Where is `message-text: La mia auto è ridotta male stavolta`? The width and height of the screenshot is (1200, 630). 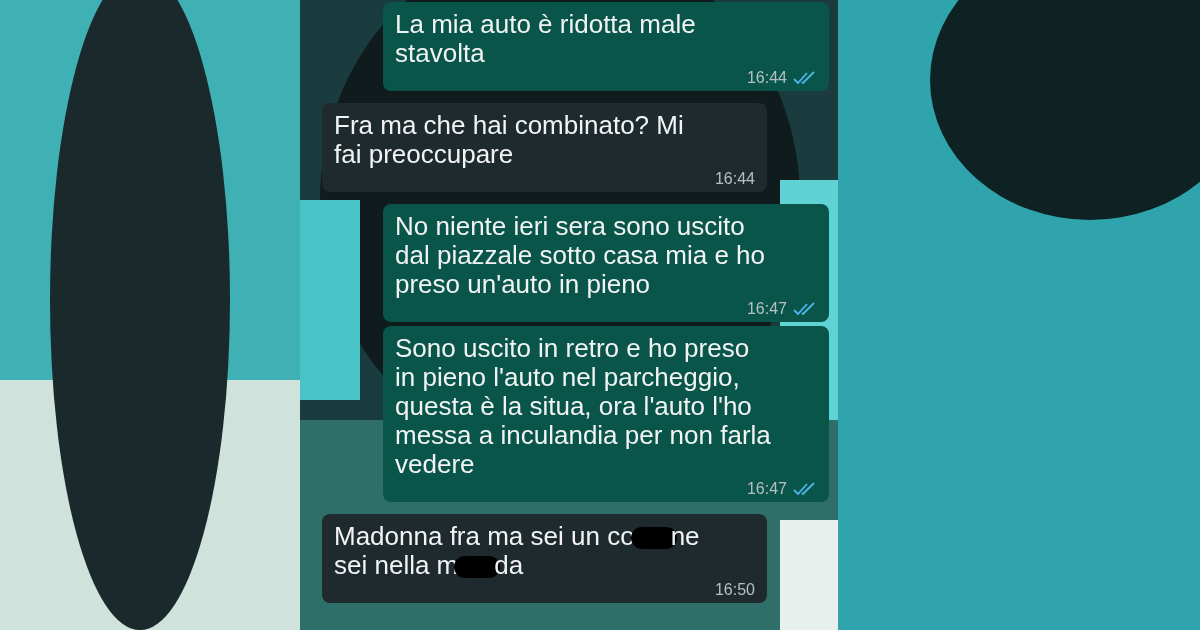 message-text: La mia auto è ridotta male stavolta is located at coordinates (545, 39).